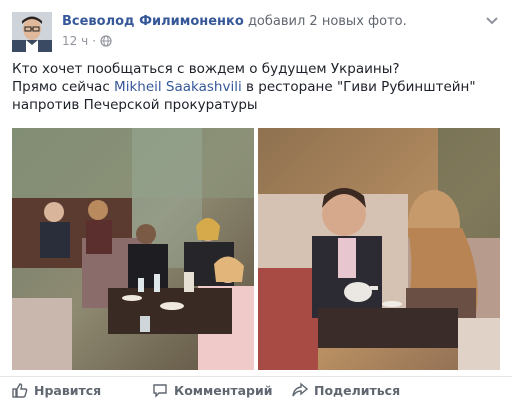 The image size is (512, 408). What do you see at coordinates (300, 389) in the screenshot?
I see `share-icon` at bounding box center [300, 389].